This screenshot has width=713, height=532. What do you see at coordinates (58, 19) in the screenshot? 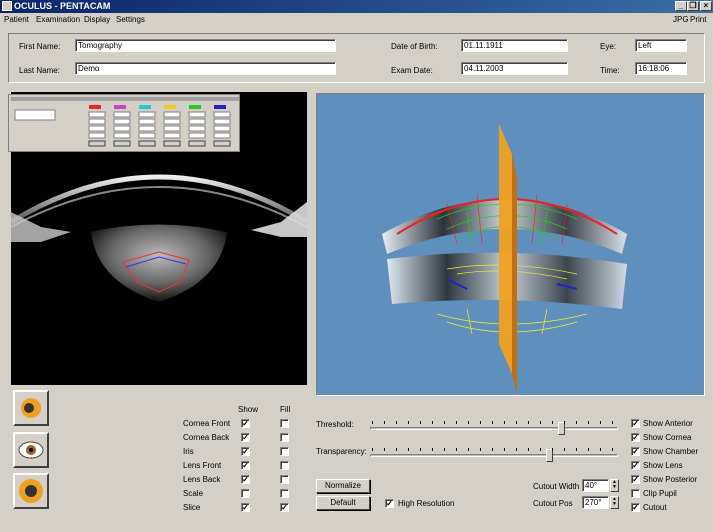
I see `menu-examination: Examination` at bounding box center [58, 19].